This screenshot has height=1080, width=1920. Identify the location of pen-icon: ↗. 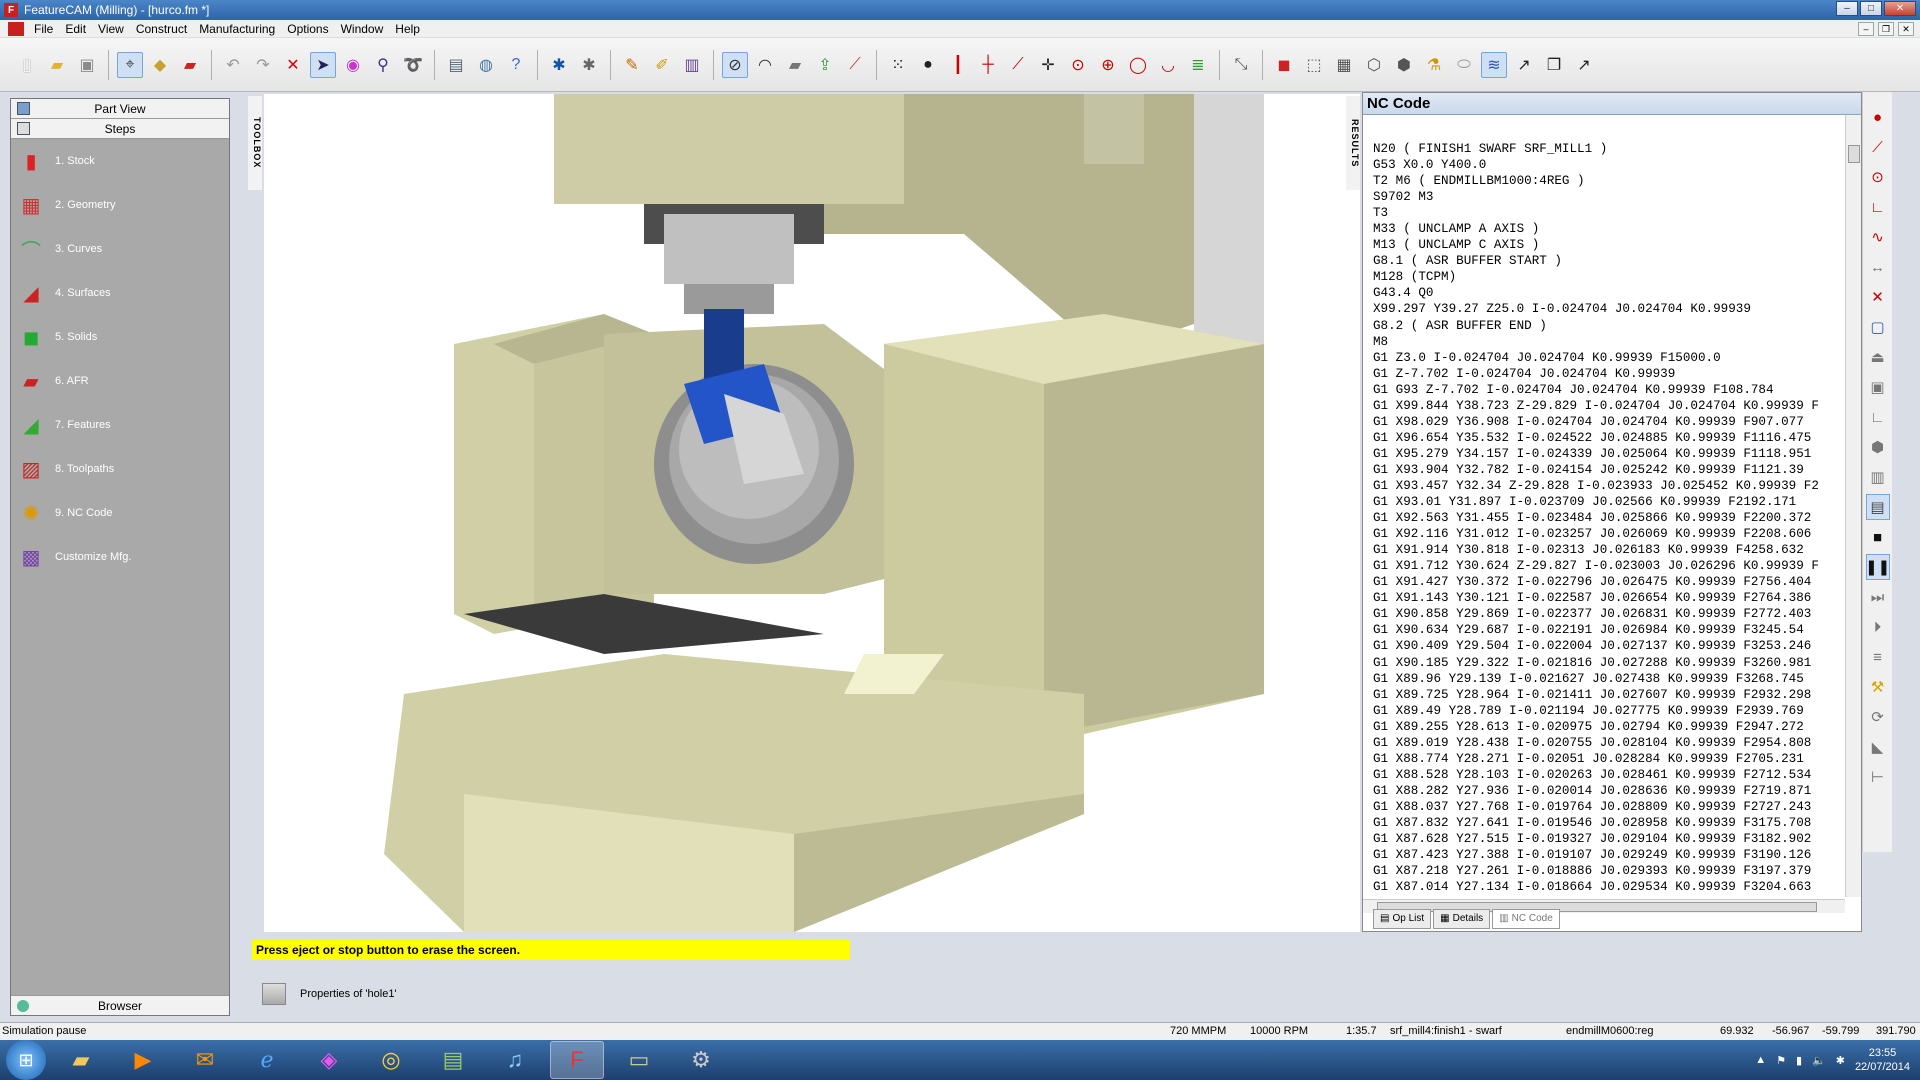
(1524, 65).